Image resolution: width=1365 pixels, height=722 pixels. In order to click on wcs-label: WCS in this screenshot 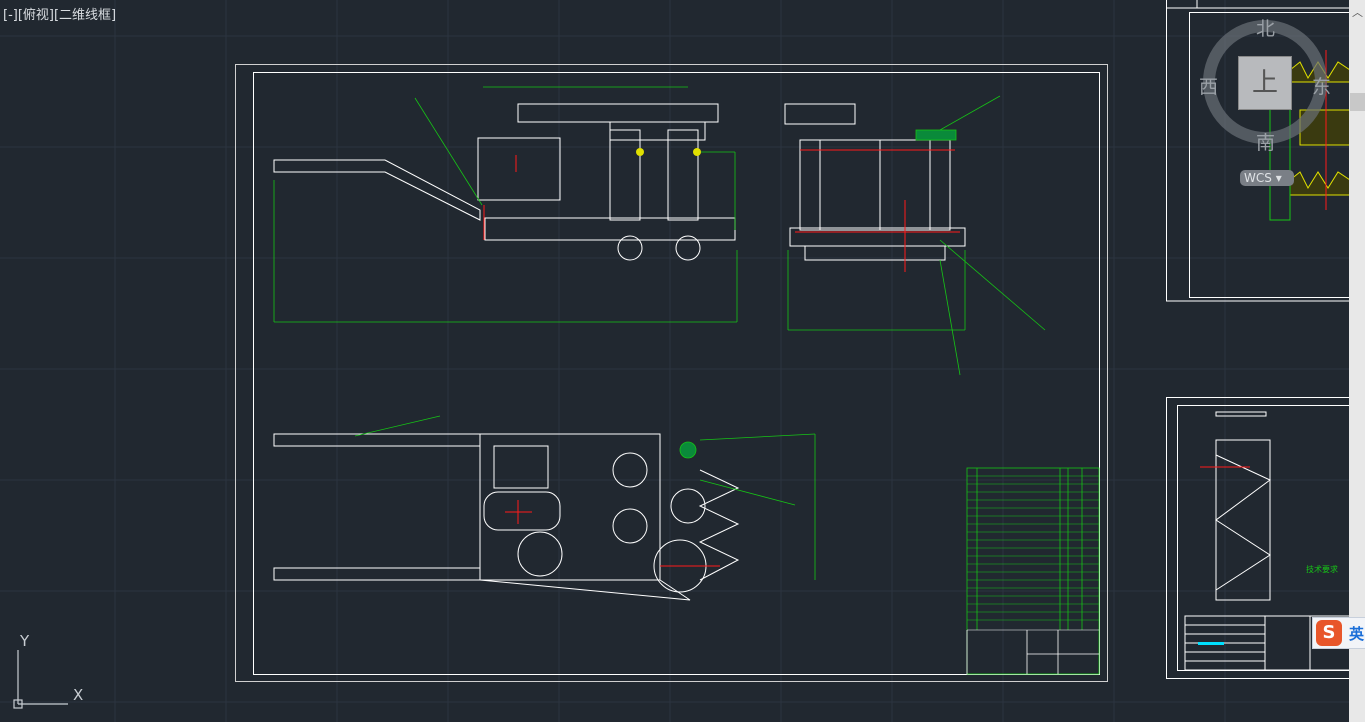, I will do `click(1258, 178)`.